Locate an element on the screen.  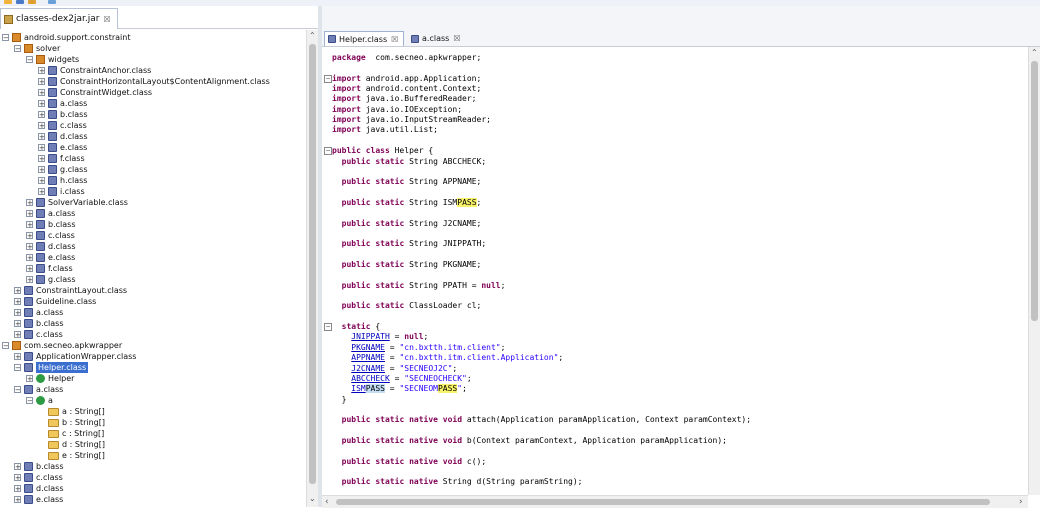
tree-item: + ConstraintAnchor.class is located at coordinates (94, 70).